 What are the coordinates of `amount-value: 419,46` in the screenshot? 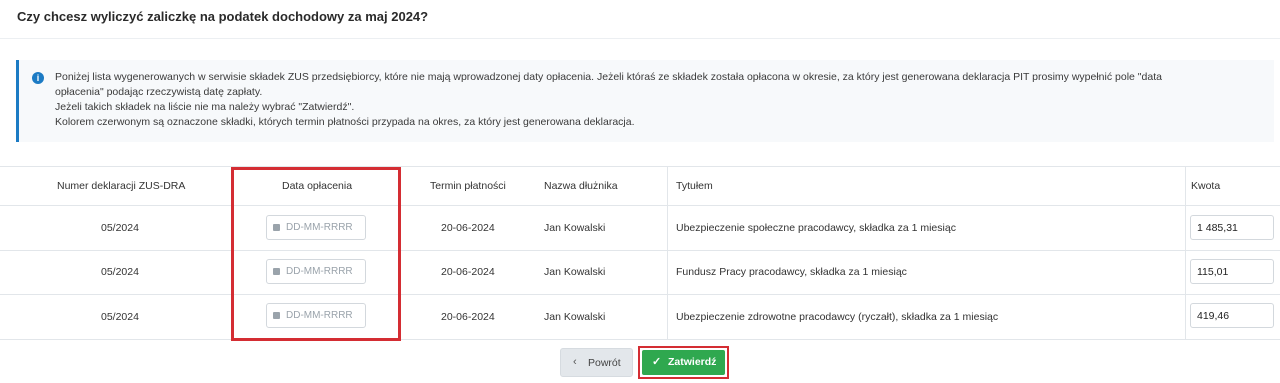 It's located at (1213, 316).